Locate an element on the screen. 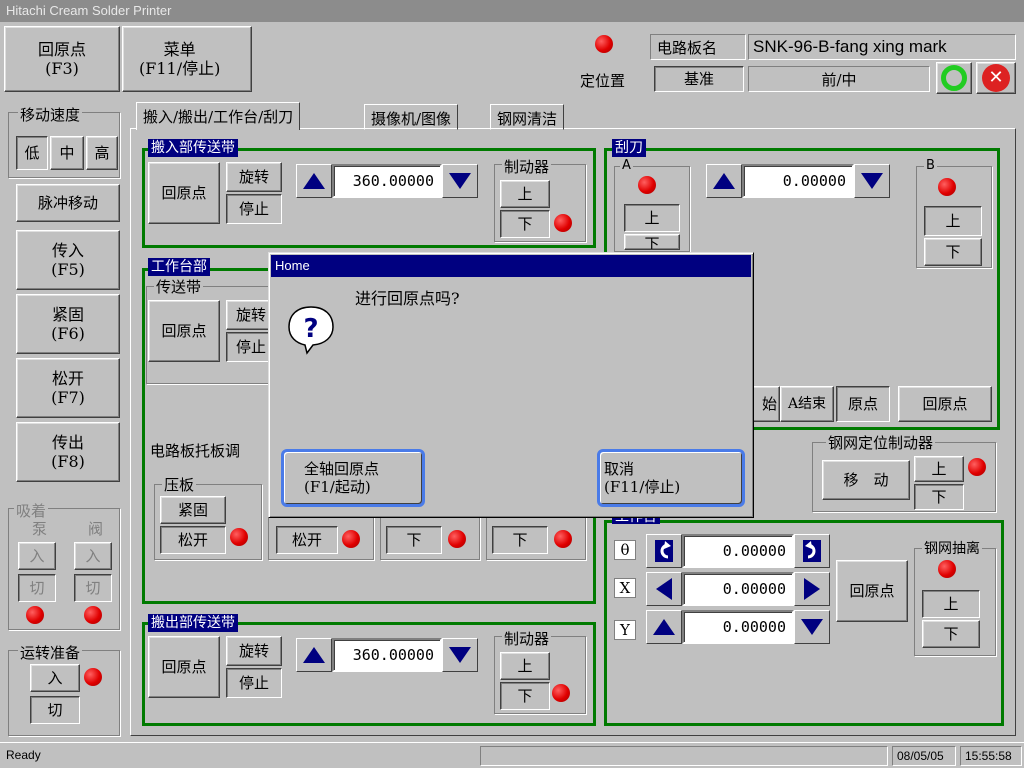  stencil-drawer-down-button: 下 is located at coordinates (951, 634).